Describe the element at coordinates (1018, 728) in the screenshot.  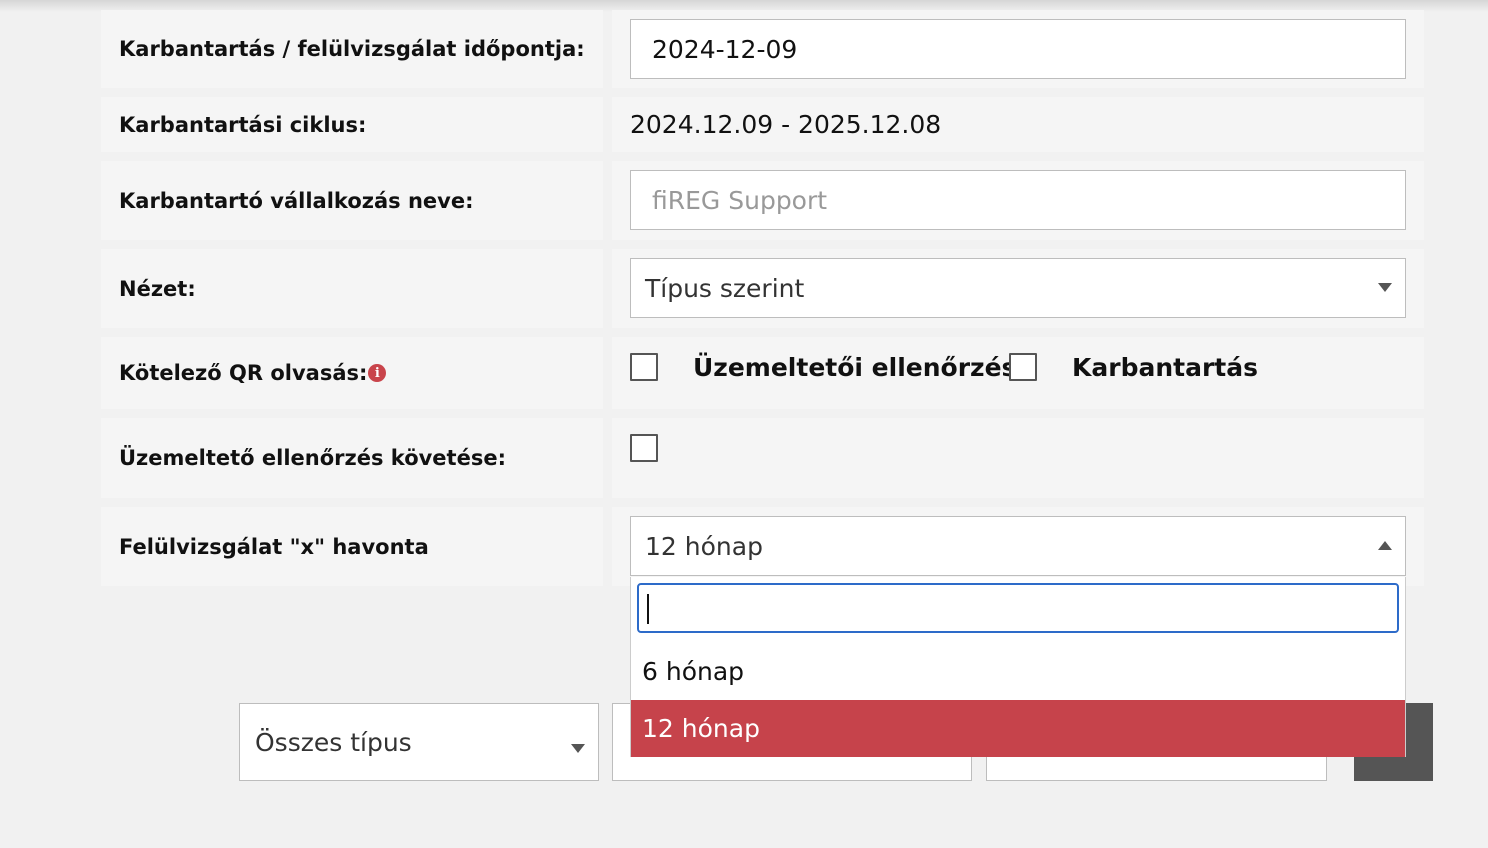
I see `dropdown-option-12: 12 hónap` at that location.